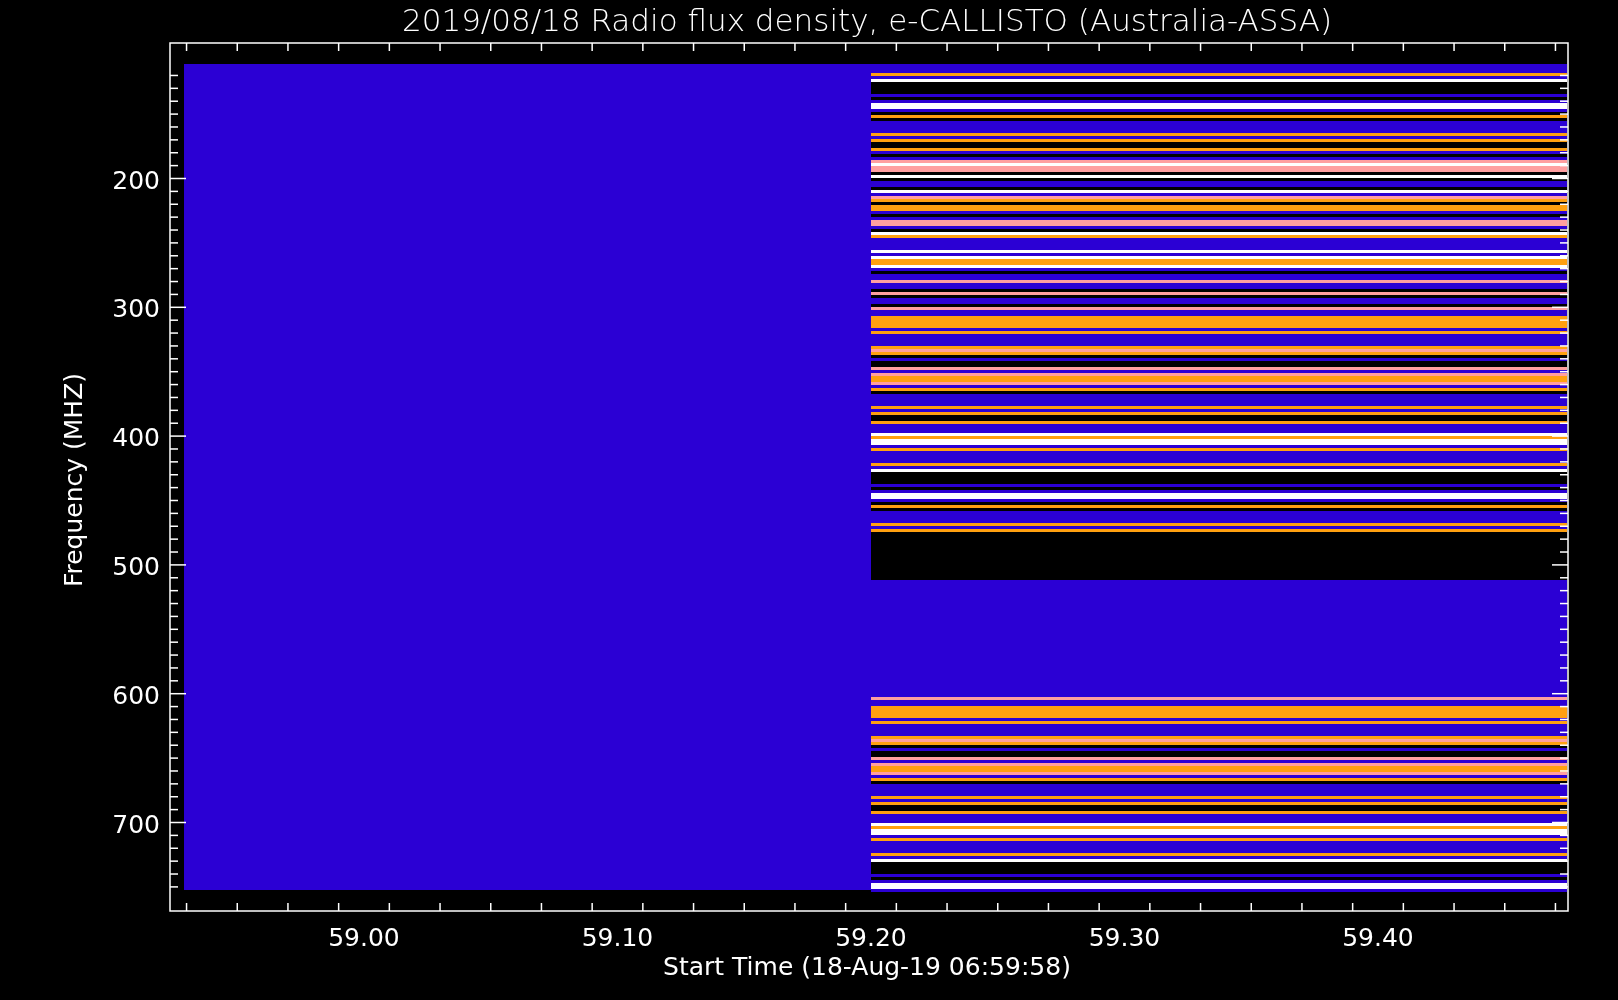 The image size is (1618, 1000). What do you see at coordinates (73, 480) in the screenshot?
I see `y-axis-label: Frequency (MHZ)` at bounding box center [73, 480].